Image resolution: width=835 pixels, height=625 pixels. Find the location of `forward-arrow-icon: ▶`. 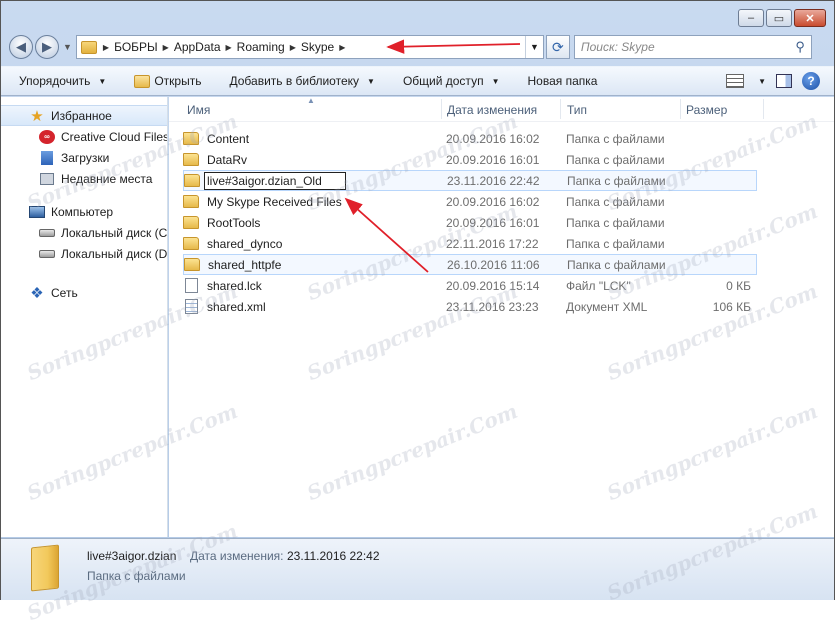

forward-arrow-icon: ▶ is located at coordinates (47, 47).